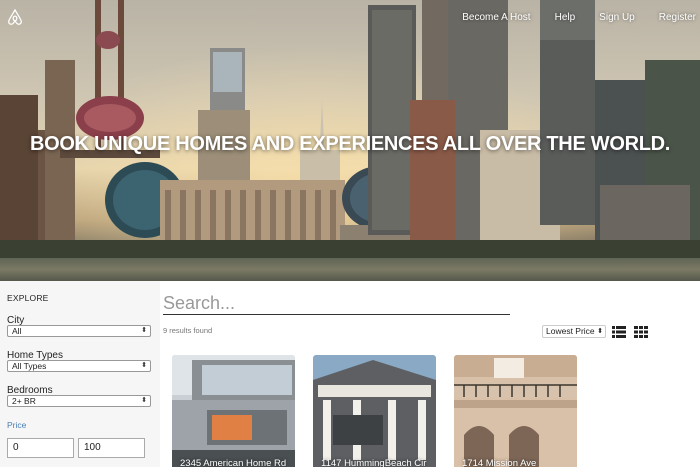 This screenshot has height=467, width=700. I want to click on top-nav: Become A Host Help Sign Up Register, so click(567, 17).